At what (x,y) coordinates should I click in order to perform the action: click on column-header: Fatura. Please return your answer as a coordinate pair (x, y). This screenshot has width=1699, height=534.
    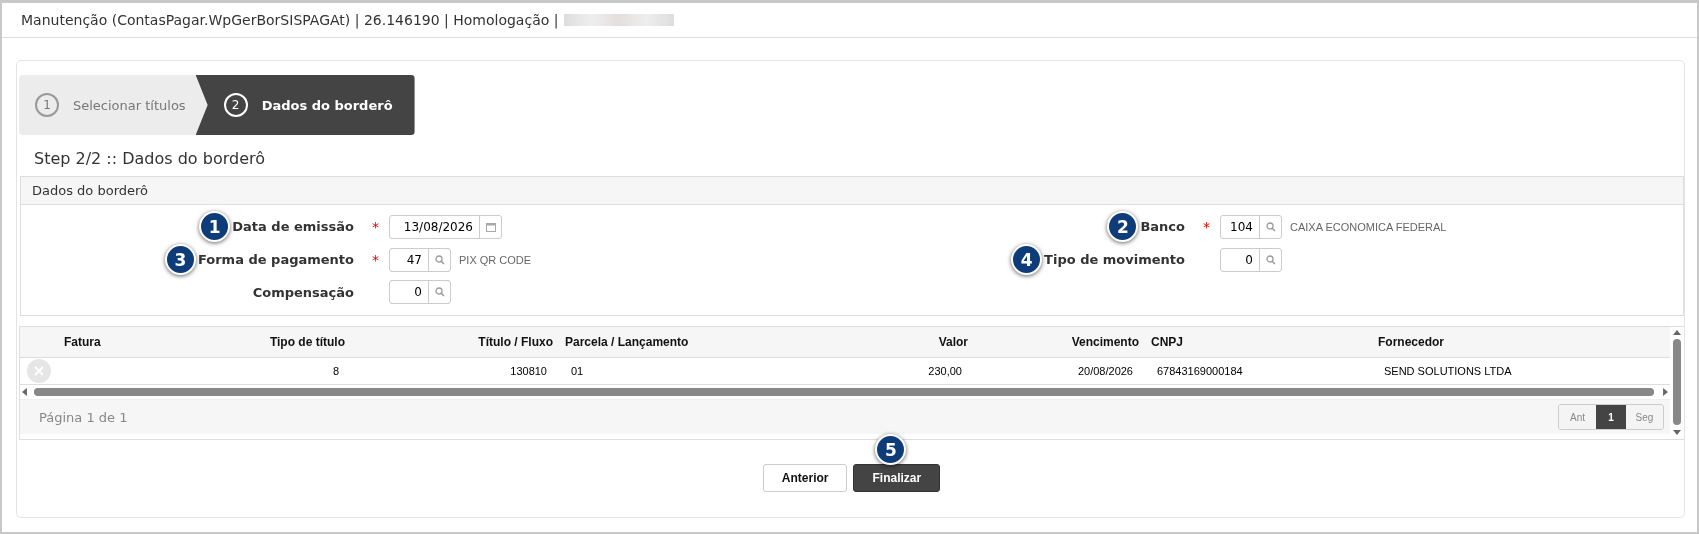
    Looking at the image, I should click on (82, 342).